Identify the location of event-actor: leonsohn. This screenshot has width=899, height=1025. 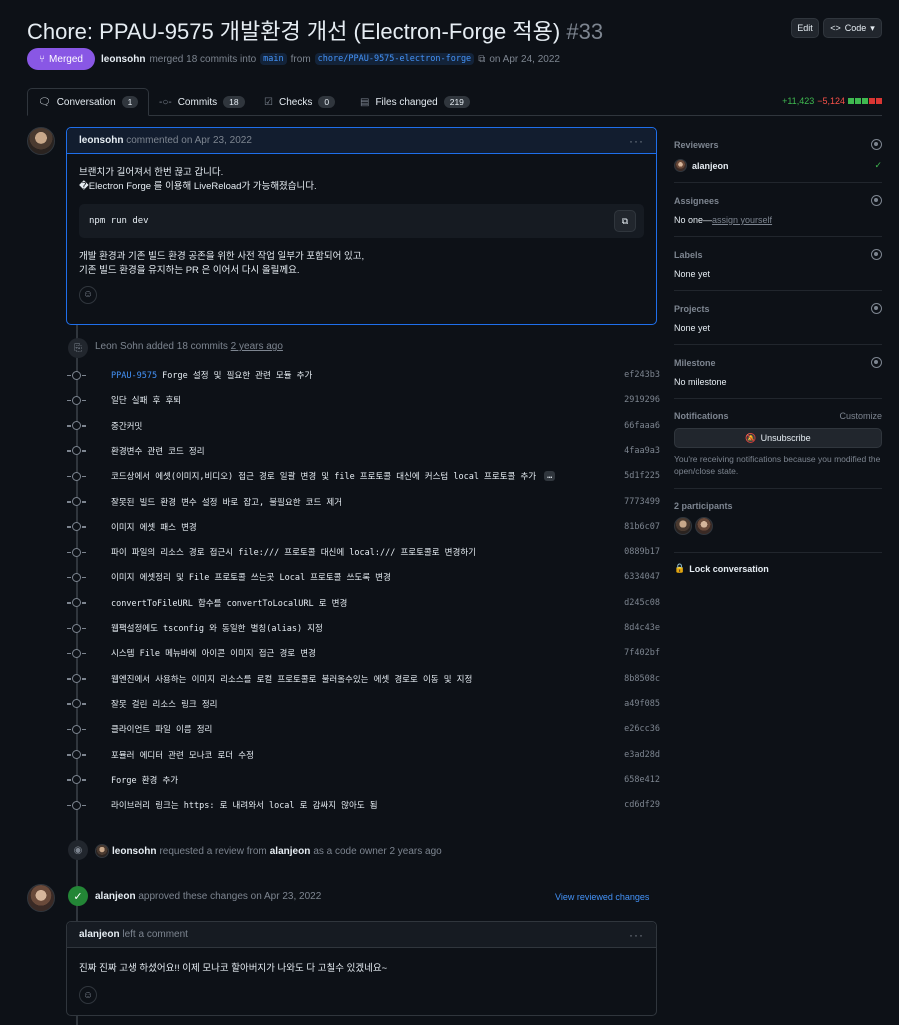
(134, 851).